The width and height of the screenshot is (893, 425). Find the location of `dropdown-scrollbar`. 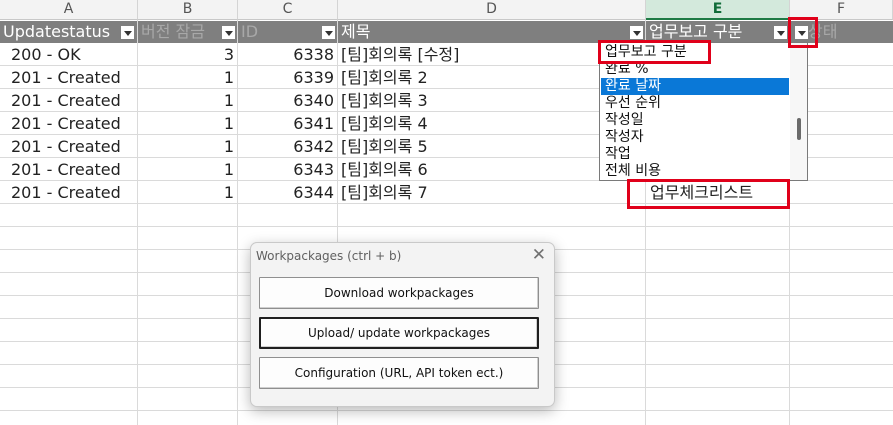

dropdown-scrollbar is located at coordinates (798, 111).